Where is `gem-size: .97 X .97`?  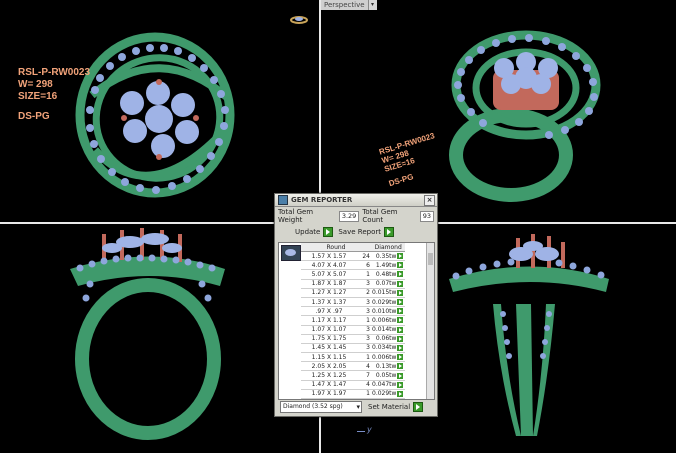
gem-size: .97 X .97 is located at coordinates (329, 311).